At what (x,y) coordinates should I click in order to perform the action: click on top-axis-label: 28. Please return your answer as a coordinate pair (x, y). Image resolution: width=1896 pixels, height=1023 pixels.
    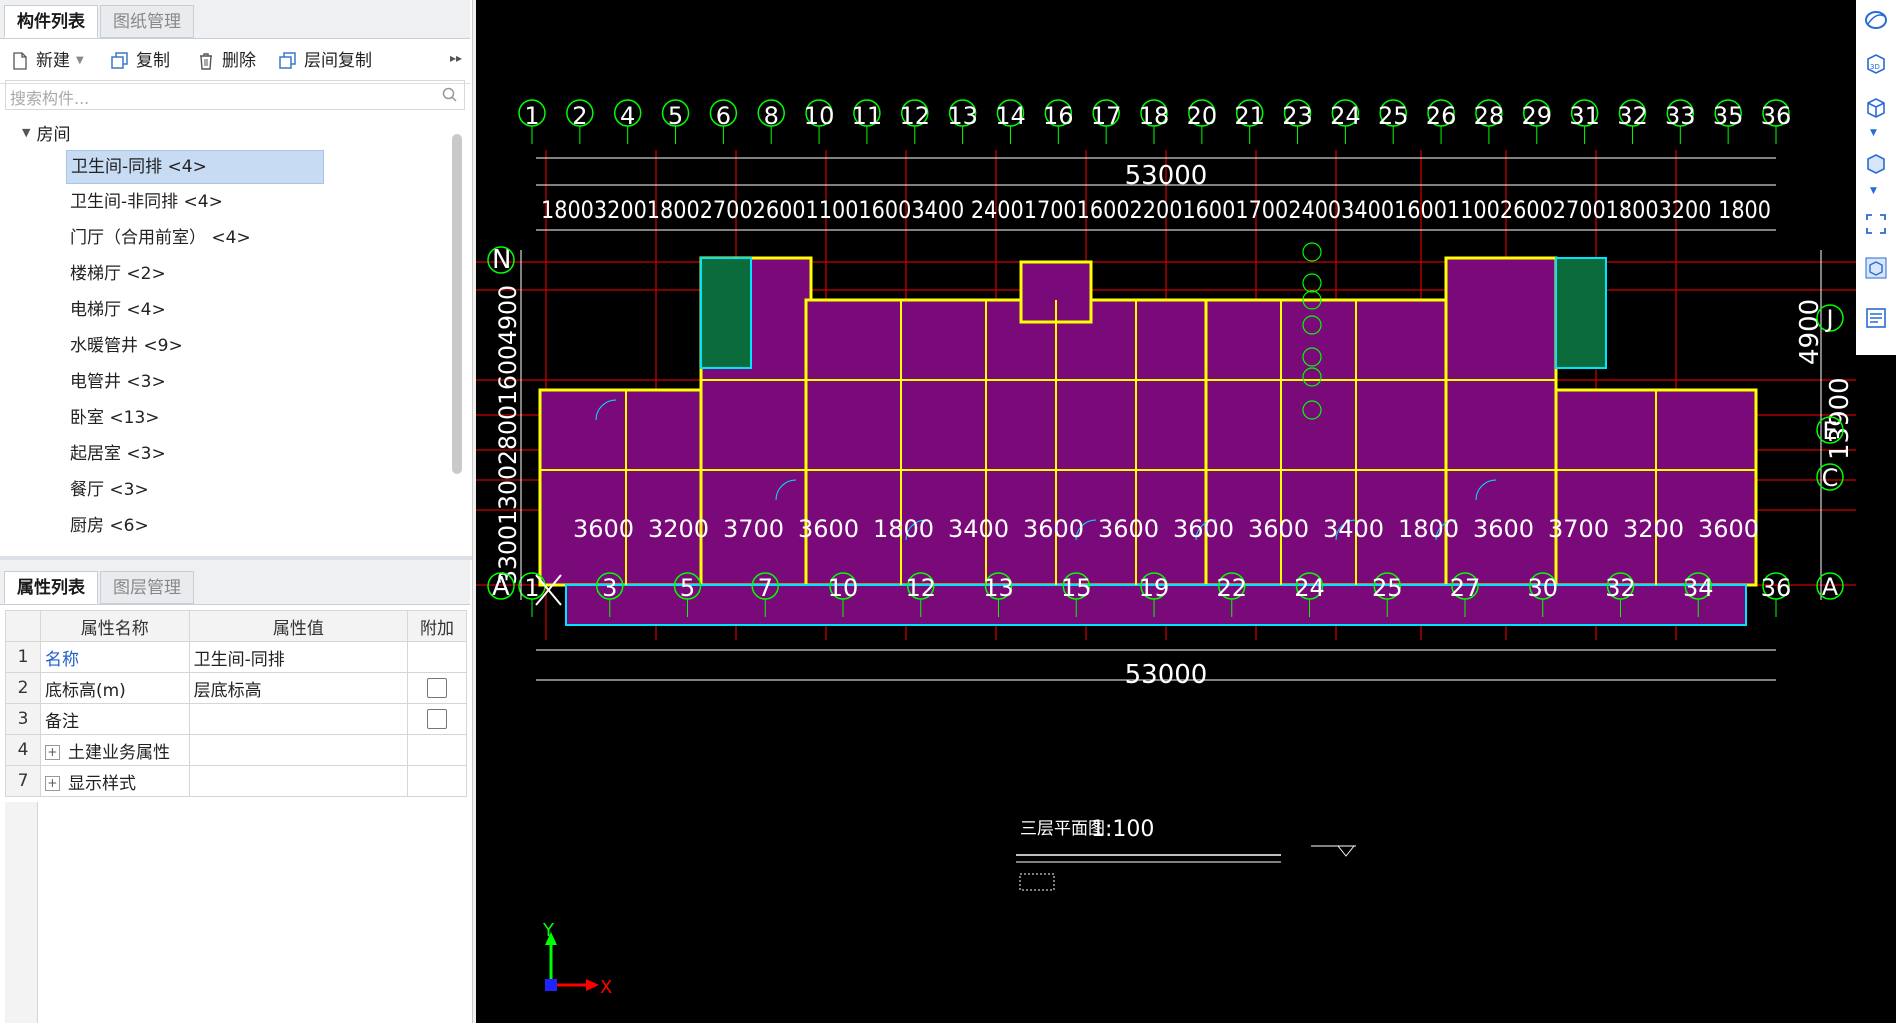
    Looking at the image, I should click on (1489, 116).